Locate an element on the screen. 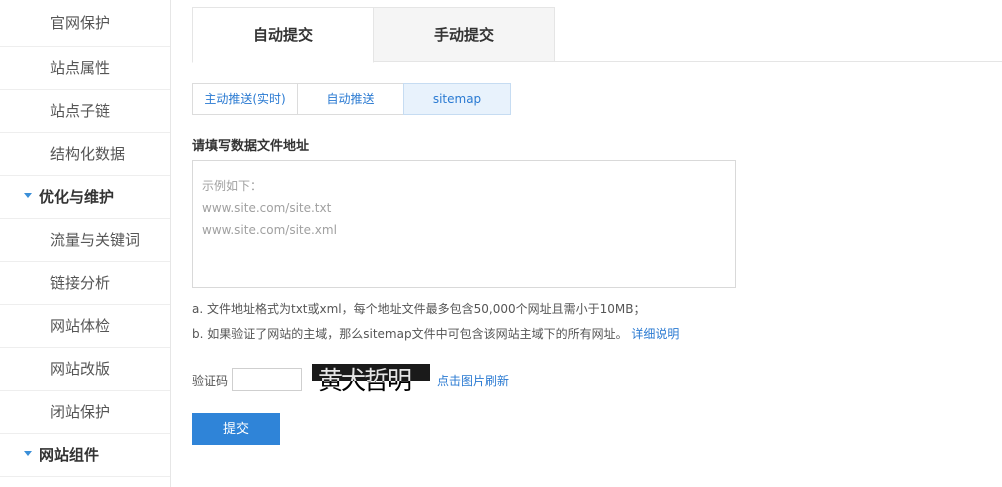  sidebar-item-site-checkup: 网站体检 is located at coordinates (85, 326).